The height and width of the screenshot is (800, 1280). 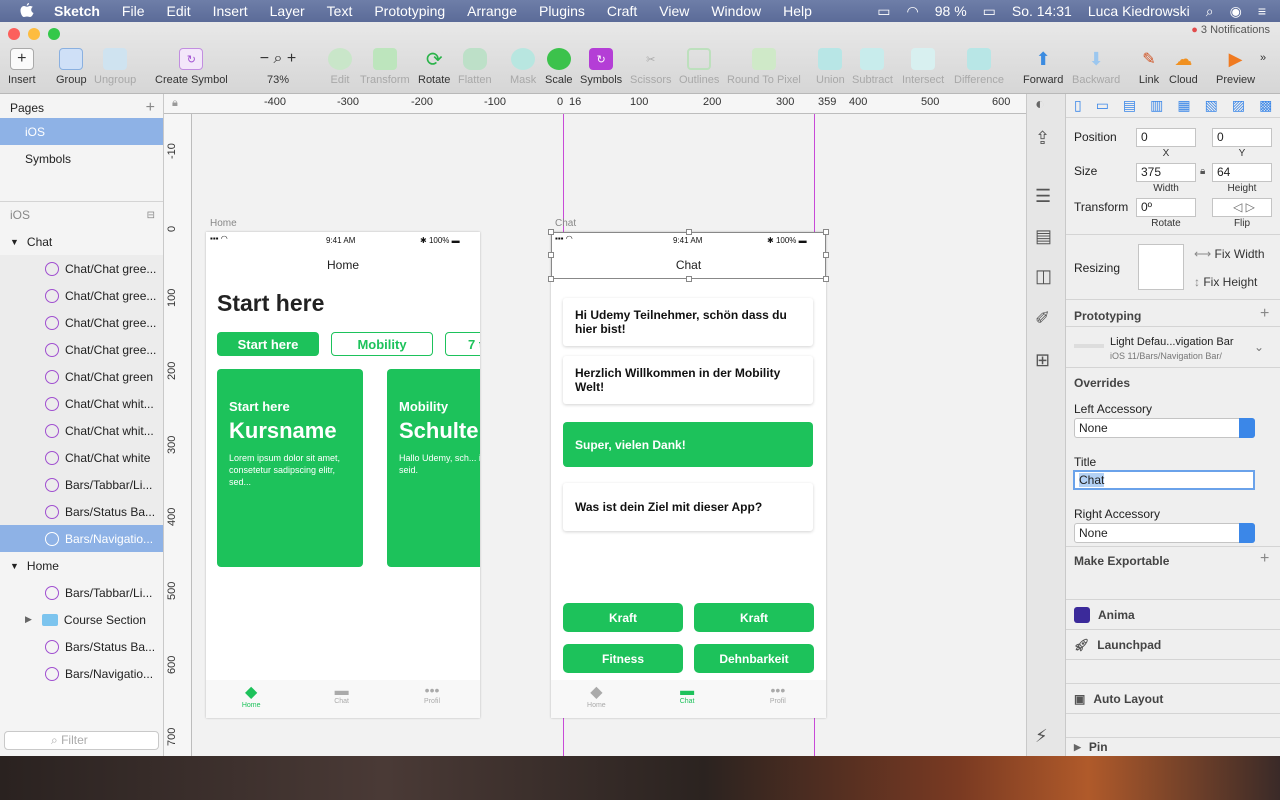 I want to click on intersect-button: Intersect, so click(x=923, y=67).